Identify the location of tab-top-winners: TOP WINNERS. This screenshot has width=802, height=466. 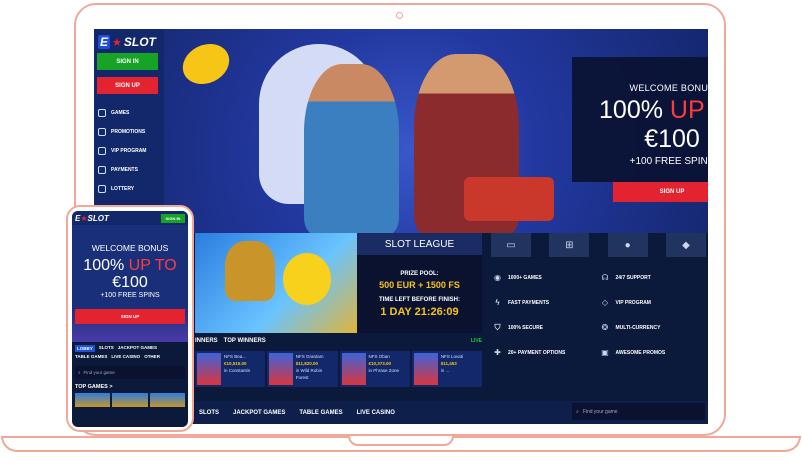
(245, 341).